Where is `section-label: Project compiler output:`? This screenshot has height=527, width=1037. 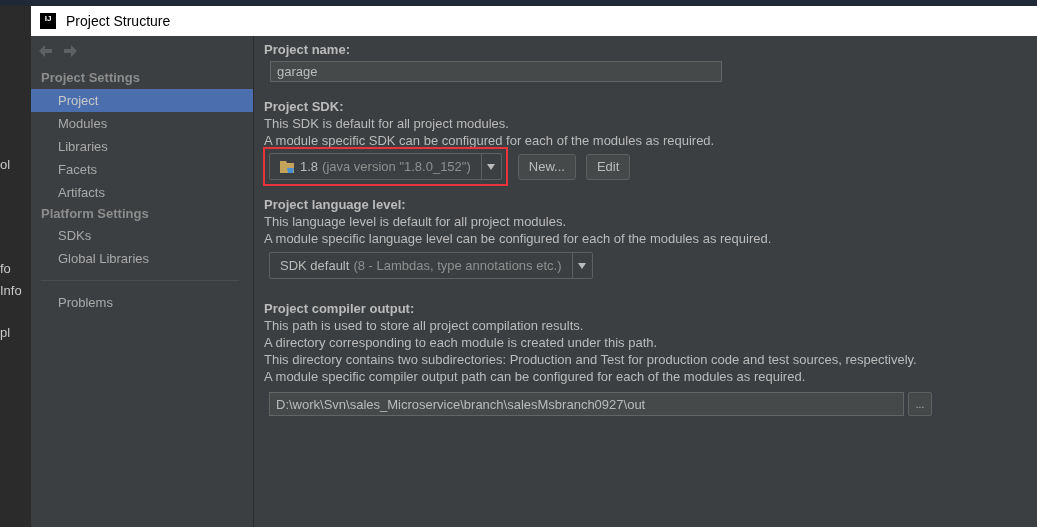
section-label: Project compiler output: is located at coordinates (340, 308).